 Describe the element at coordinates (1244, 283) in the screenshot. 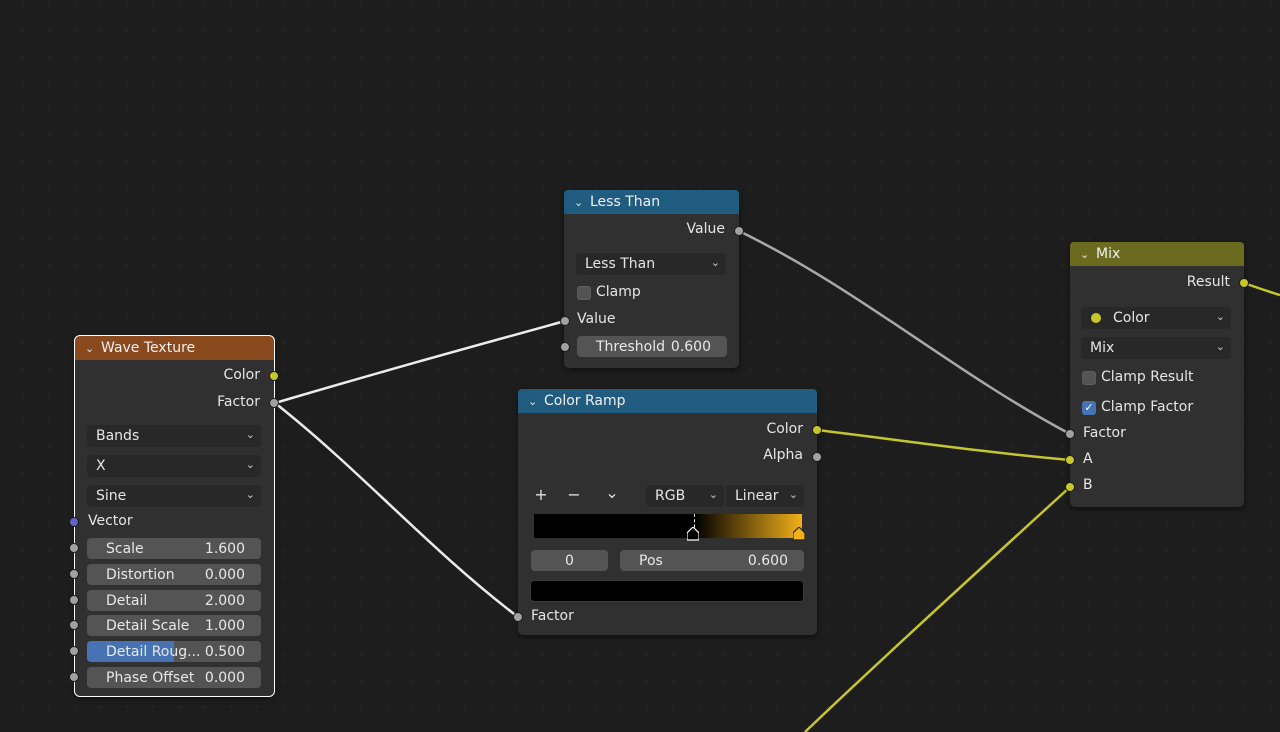

I see `mix-result-output-socket` at that location.